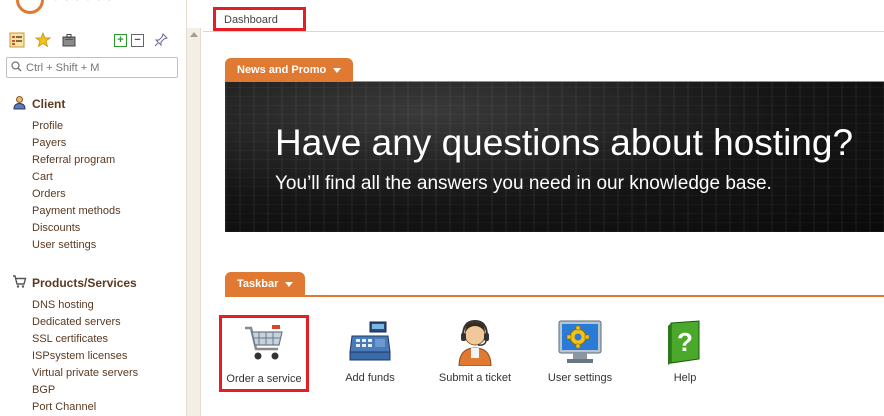 Image resolution: width=884 pixels, height=416 pixels. Describe the element at coordinates (84, 283) in the screenshot. I see `section-title: Products/Services` at that location.